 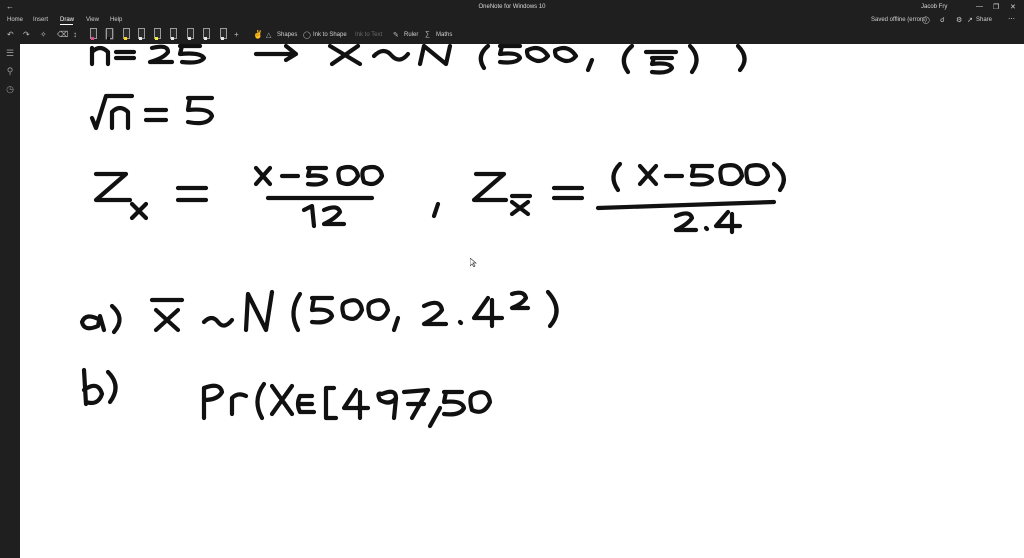 I want to click on close-icon: ✕, so click(x=1013, y=7).